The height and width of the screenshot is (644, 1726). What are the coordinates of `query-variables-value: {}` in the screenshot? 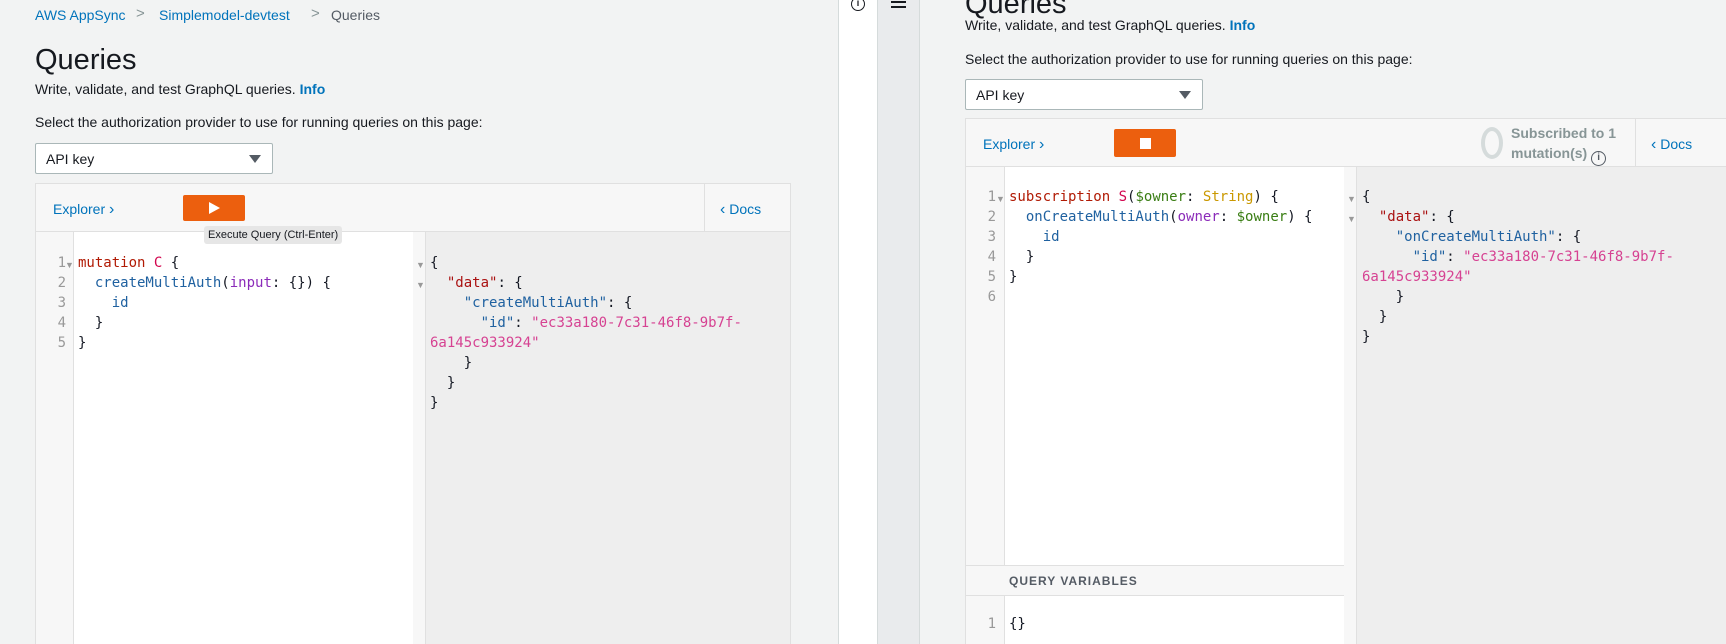 It's located at (1017, 624).